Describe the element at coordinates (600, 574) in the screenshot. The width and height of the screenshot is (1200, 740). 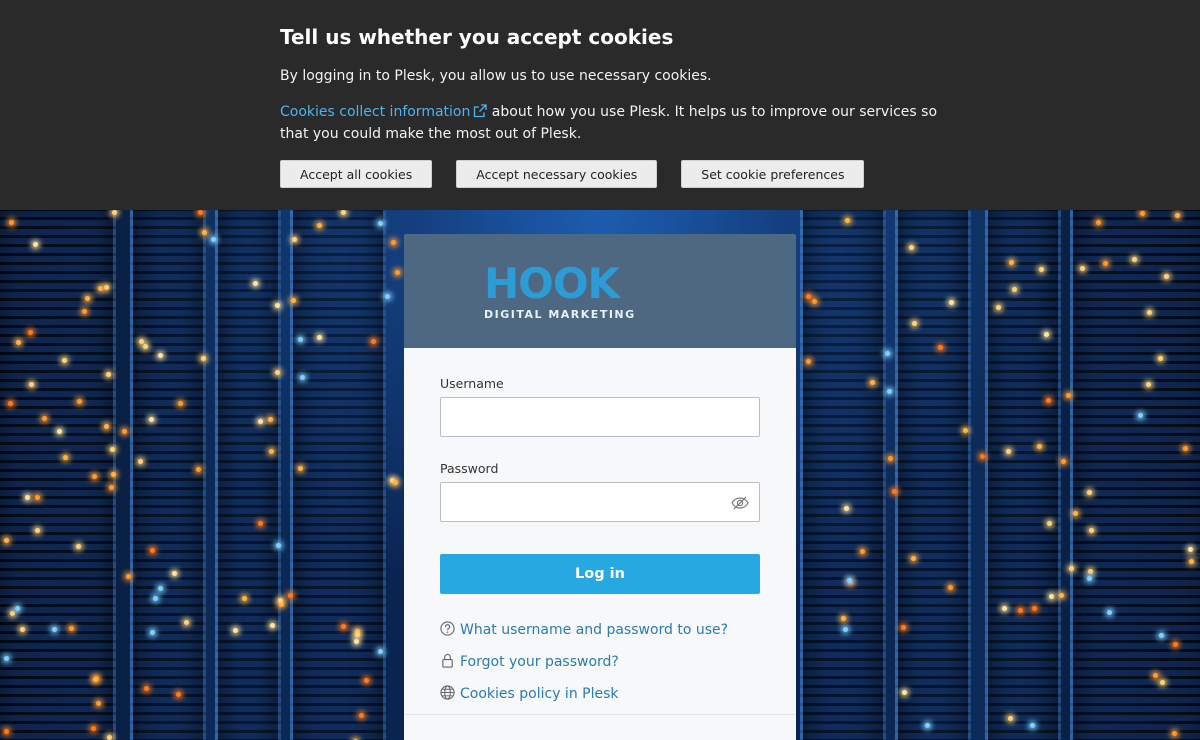
I see `login-button: Log in` at that location.